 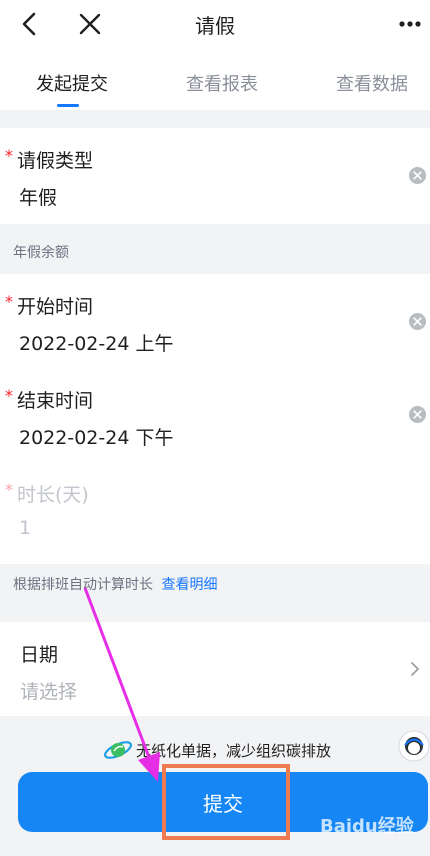 I want to click on duration-hint-row: 根据排班自动计算时长 查看明细, so click(x=115, y=584).